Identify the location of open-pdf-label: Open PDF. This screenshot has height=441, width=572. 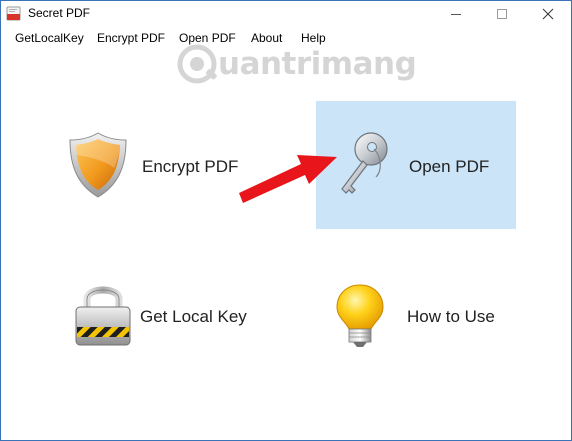
(449, 166).